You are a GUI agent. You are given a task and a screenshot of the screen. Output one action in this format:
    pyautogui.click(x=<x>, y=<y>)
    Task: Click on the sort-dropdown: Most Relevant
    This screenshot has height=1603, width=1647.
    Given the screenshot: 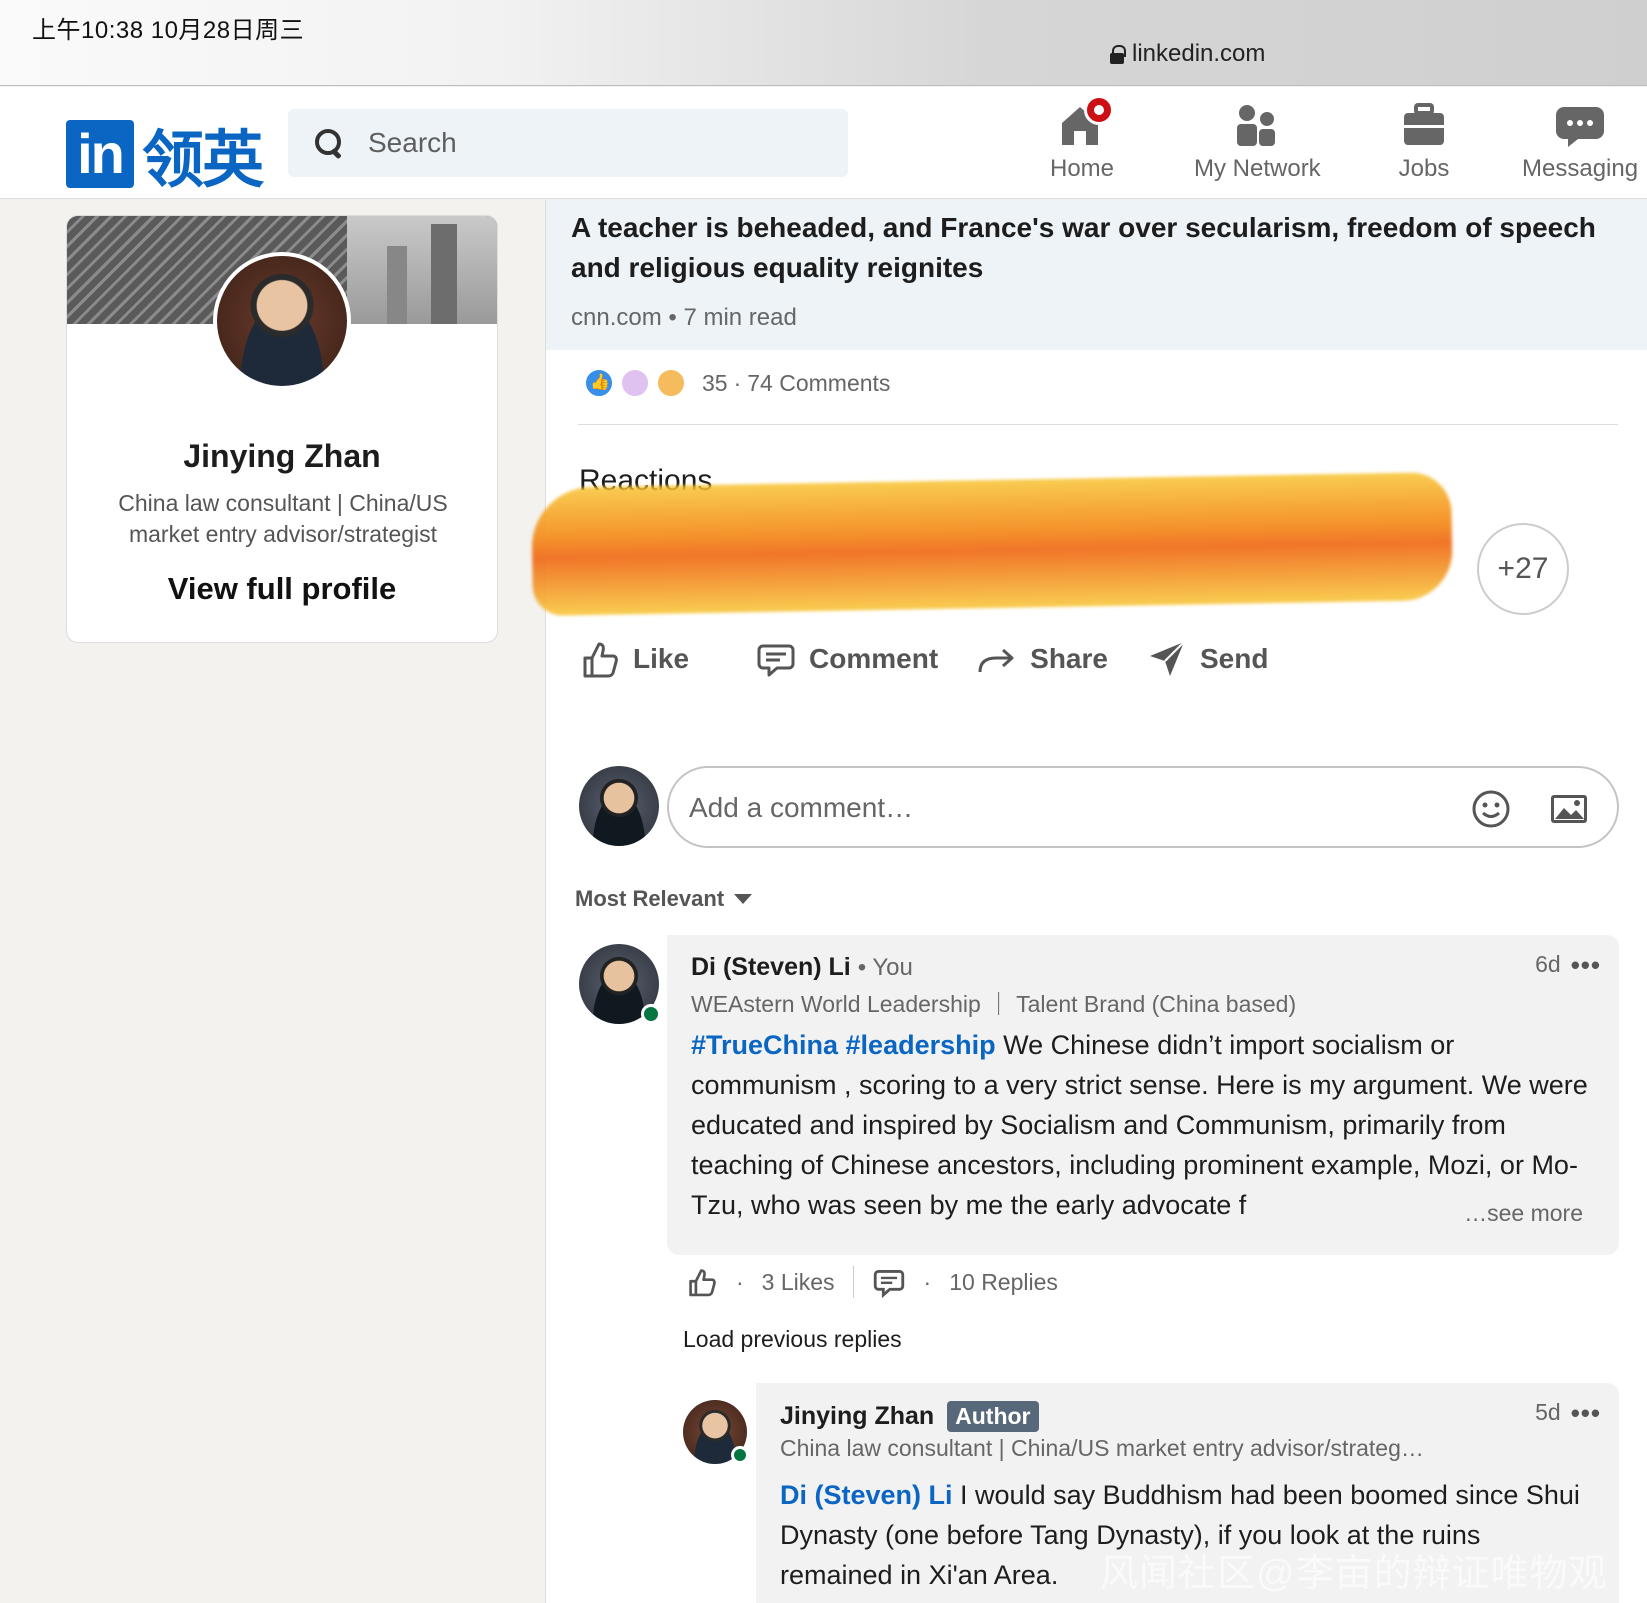 What is the action you would take?
    pyautogui.click(x=664, y=899)
    